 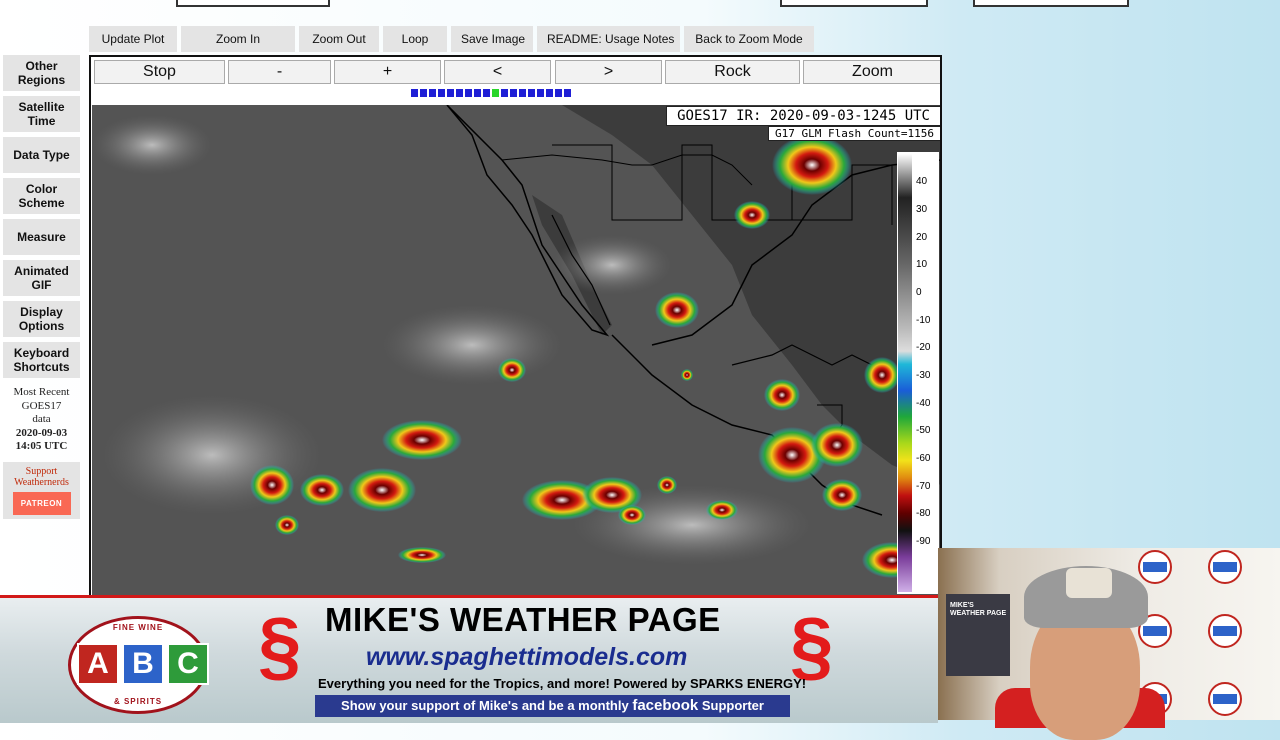 I want to click on scale-tick: -10, so click(x=923, y=320).